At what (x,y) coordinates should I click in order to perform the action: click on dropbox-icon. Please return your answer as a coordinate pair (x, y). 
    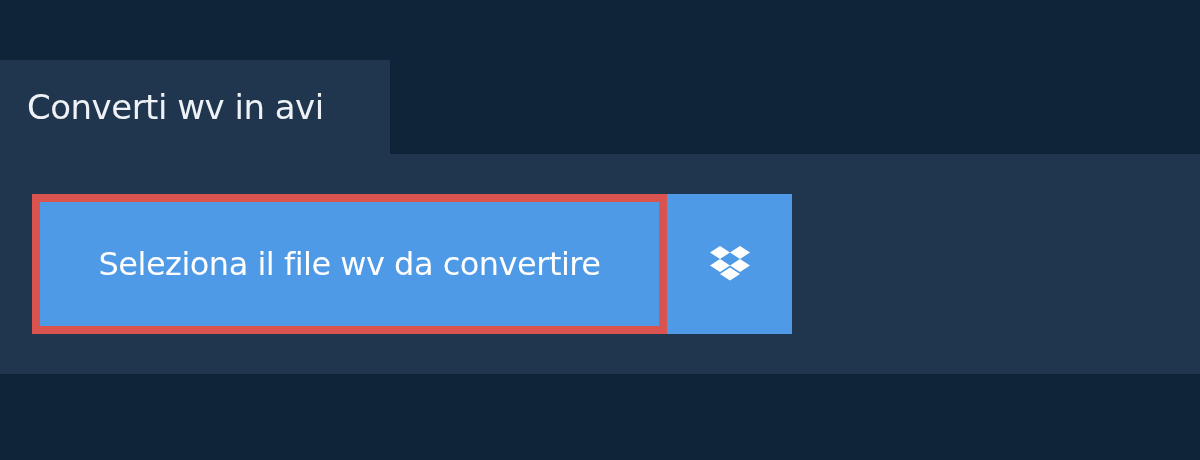
    Looking at the image, I should click on (729, 264).